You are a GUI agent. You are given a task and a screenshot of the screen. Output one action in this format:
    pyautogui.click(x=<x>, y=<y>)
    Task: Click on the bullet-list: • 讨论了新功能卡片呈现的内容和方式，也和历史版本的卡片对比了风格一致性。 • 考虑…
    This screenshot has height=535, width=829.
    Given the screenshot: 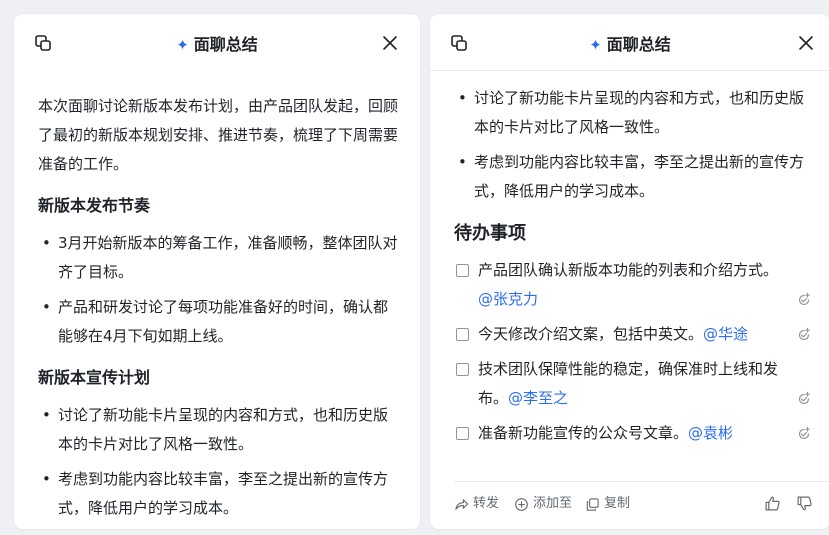 What is the action you would take?
    pyautogui.click(x=219, y=462)
    